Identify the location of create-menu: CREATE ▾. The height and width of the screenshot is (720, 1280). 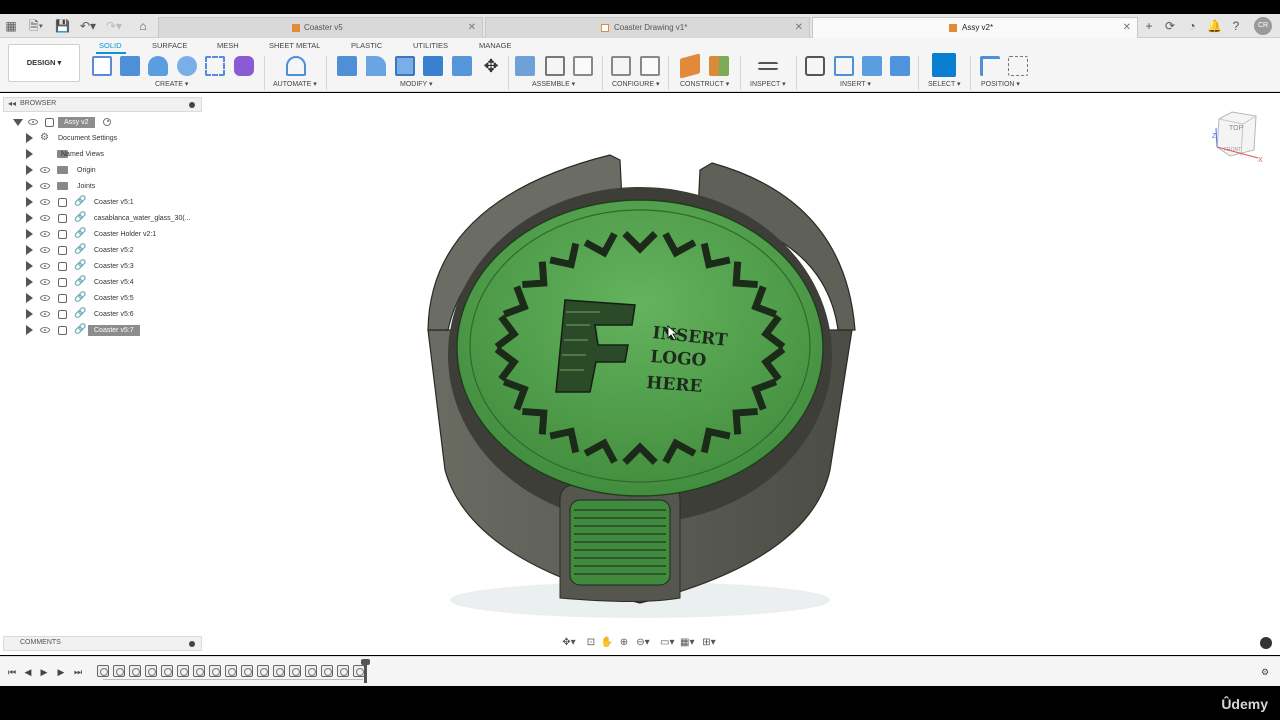
(171, 85).